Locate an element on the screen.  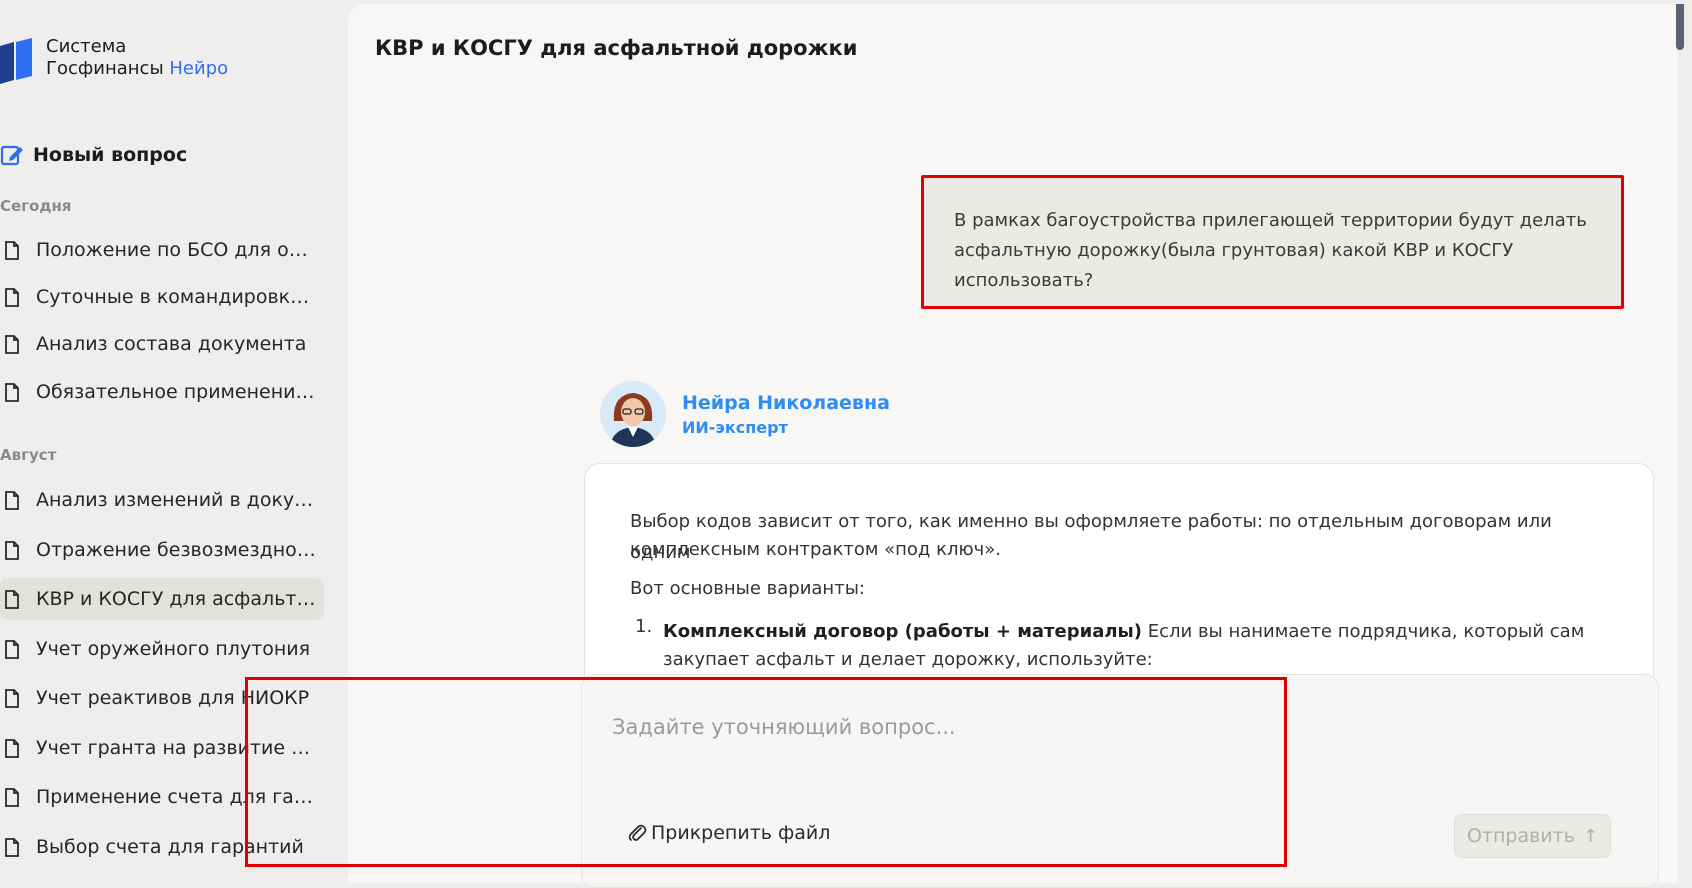
send-label: Отправить is located at coordinates (1520, 836).